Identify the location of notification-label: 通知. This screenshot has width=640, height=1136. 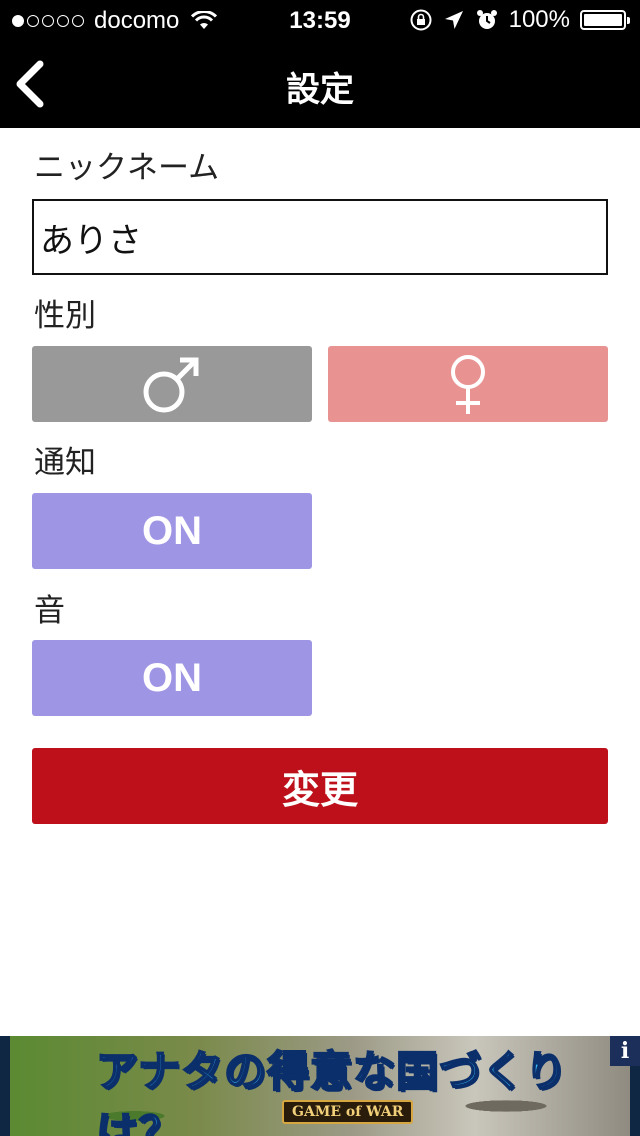
(65, 463).